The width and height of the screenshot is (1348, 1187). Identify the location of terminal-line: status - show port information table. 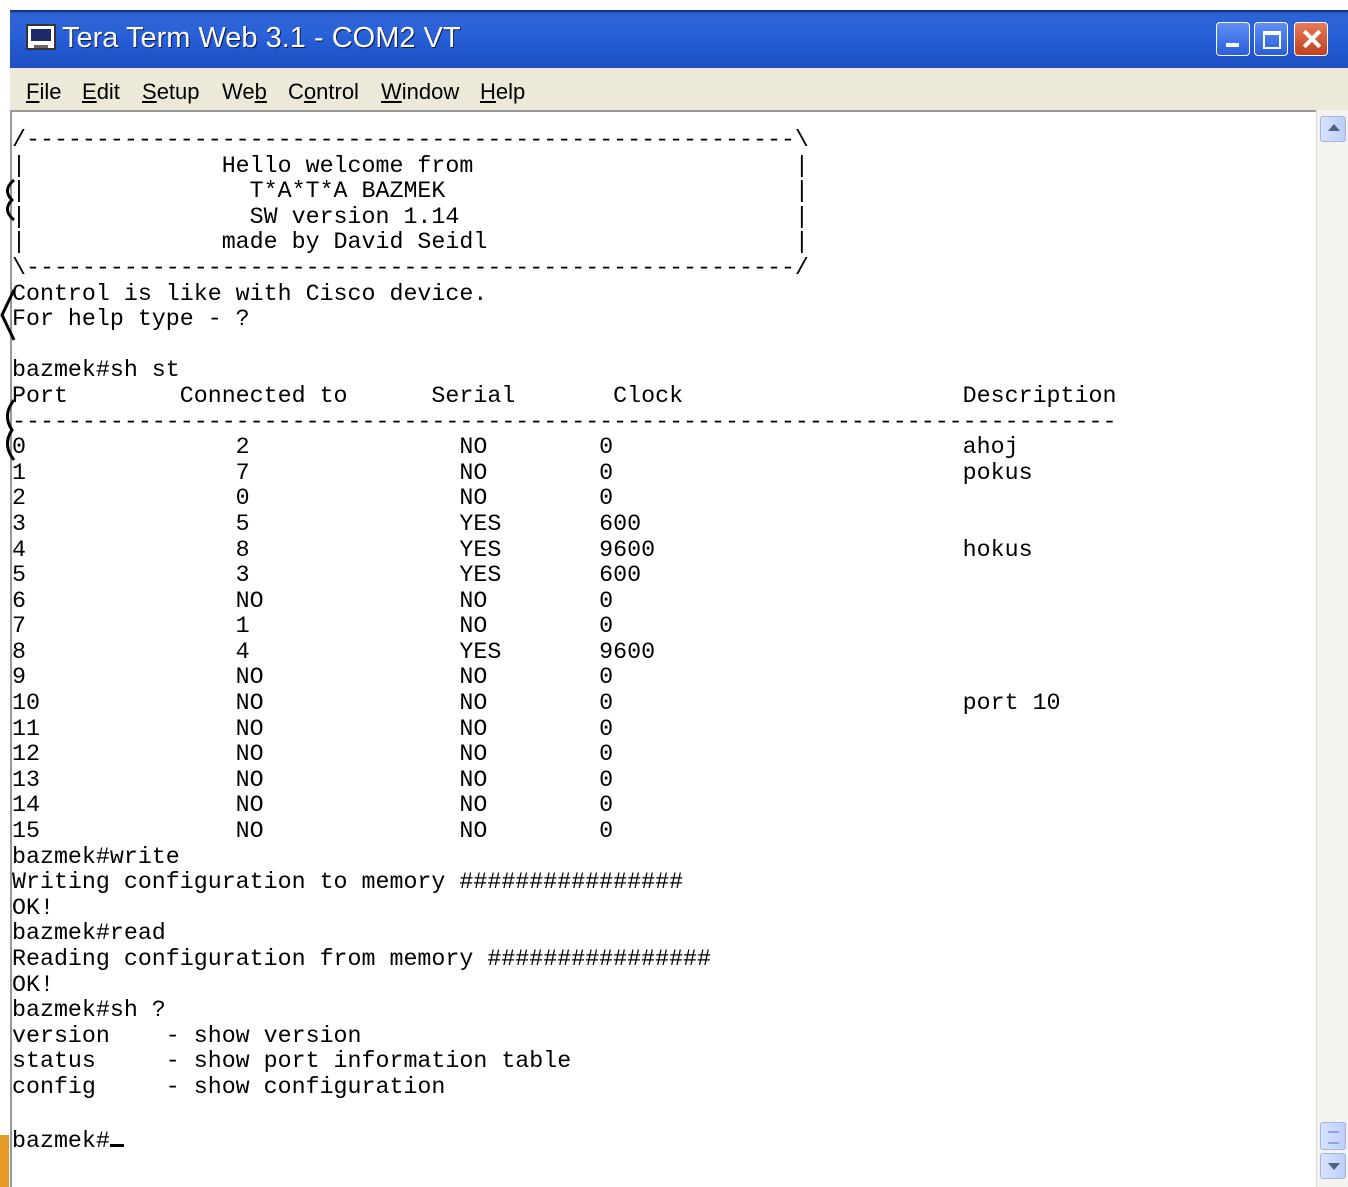
(292, 1061).